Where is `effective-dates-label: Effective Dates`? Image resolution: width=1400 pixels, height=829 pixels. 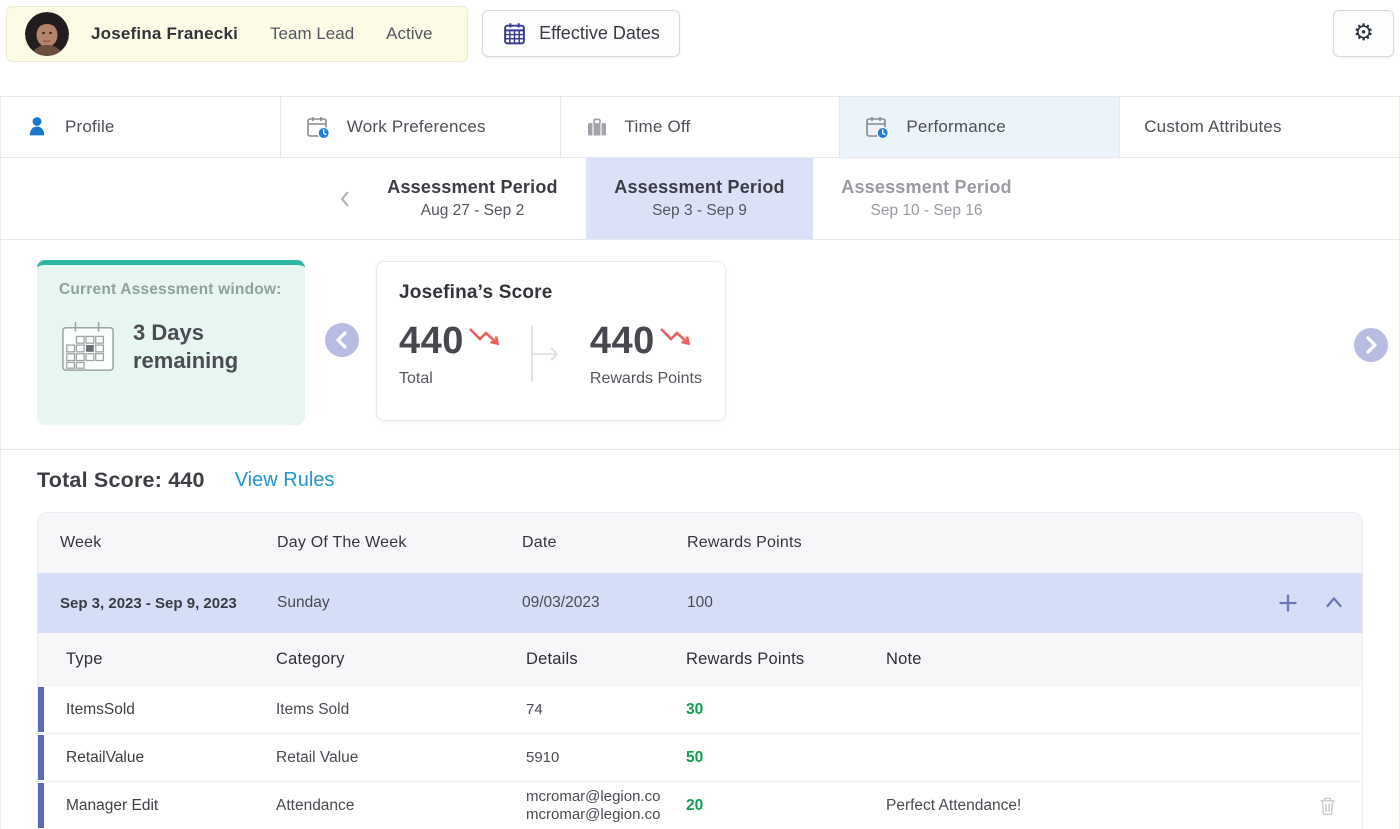 effective-dates-label: Effective Dates is located at coordinates (599, 33).